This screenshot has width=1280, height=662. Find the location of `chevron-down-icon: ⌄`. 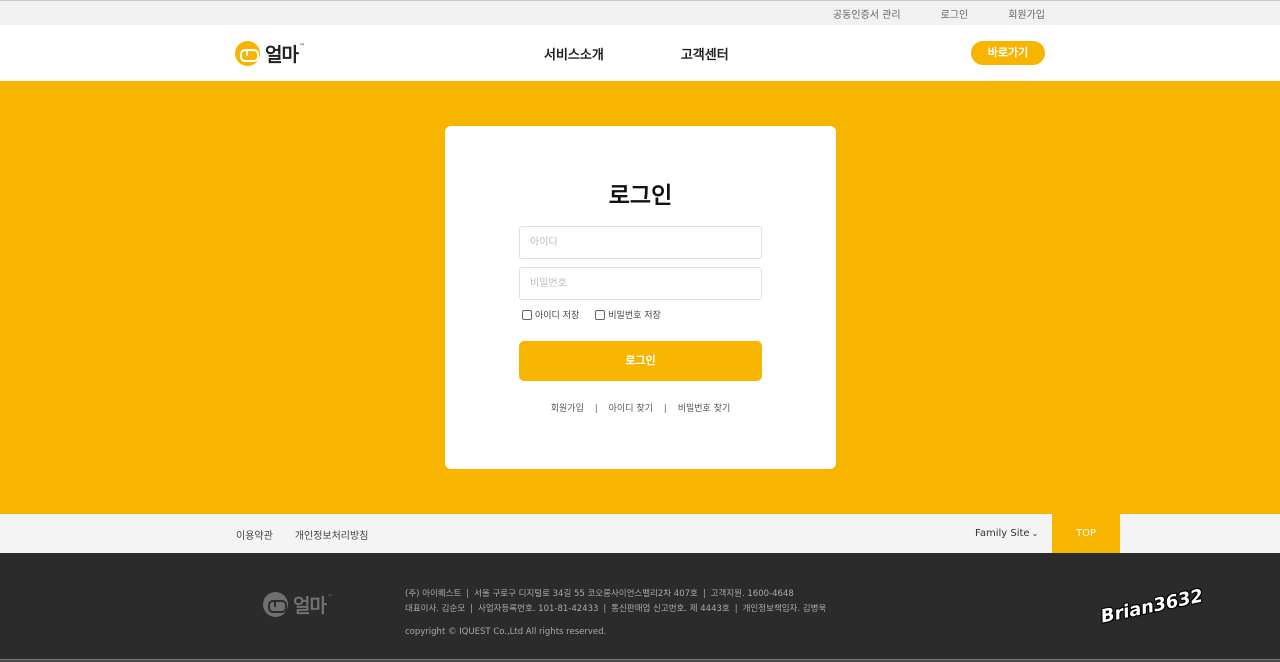

chevron-down-icon: ⌄ is located at coordinates (1035, 533).